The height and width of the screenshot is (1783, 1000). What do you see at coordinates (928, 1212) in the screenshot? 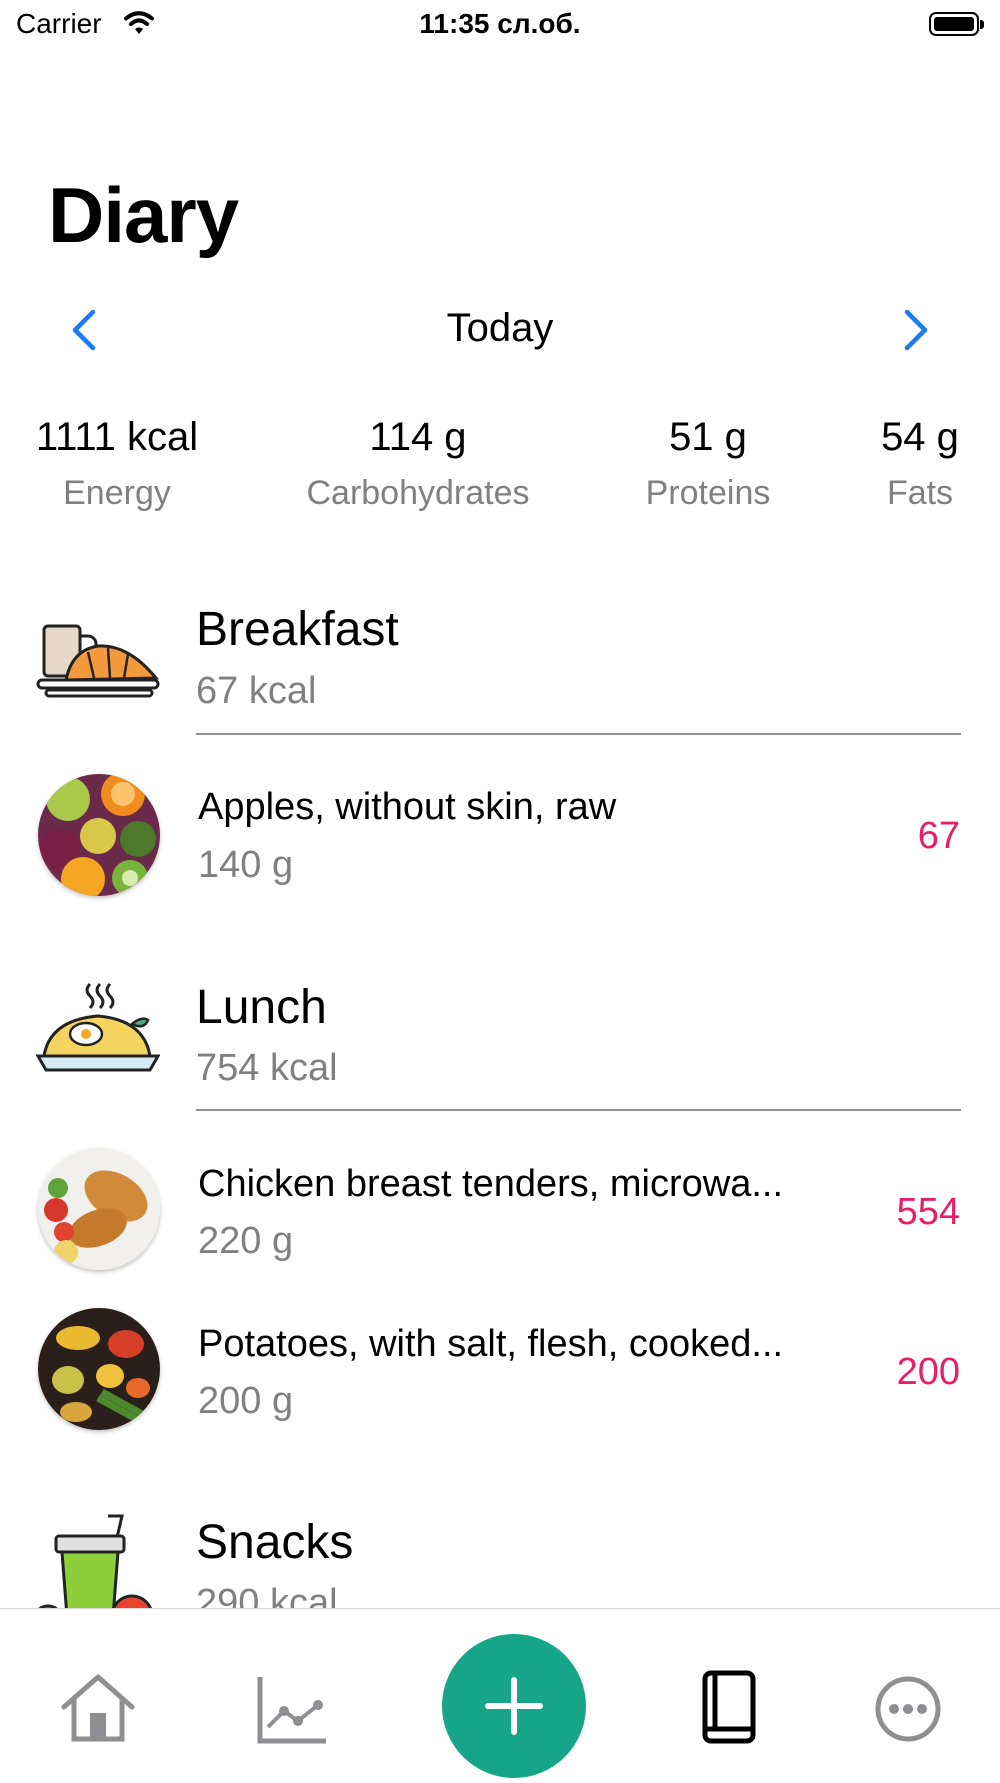
I see `food-kcal: 554` at bounding box center [928, 1212].